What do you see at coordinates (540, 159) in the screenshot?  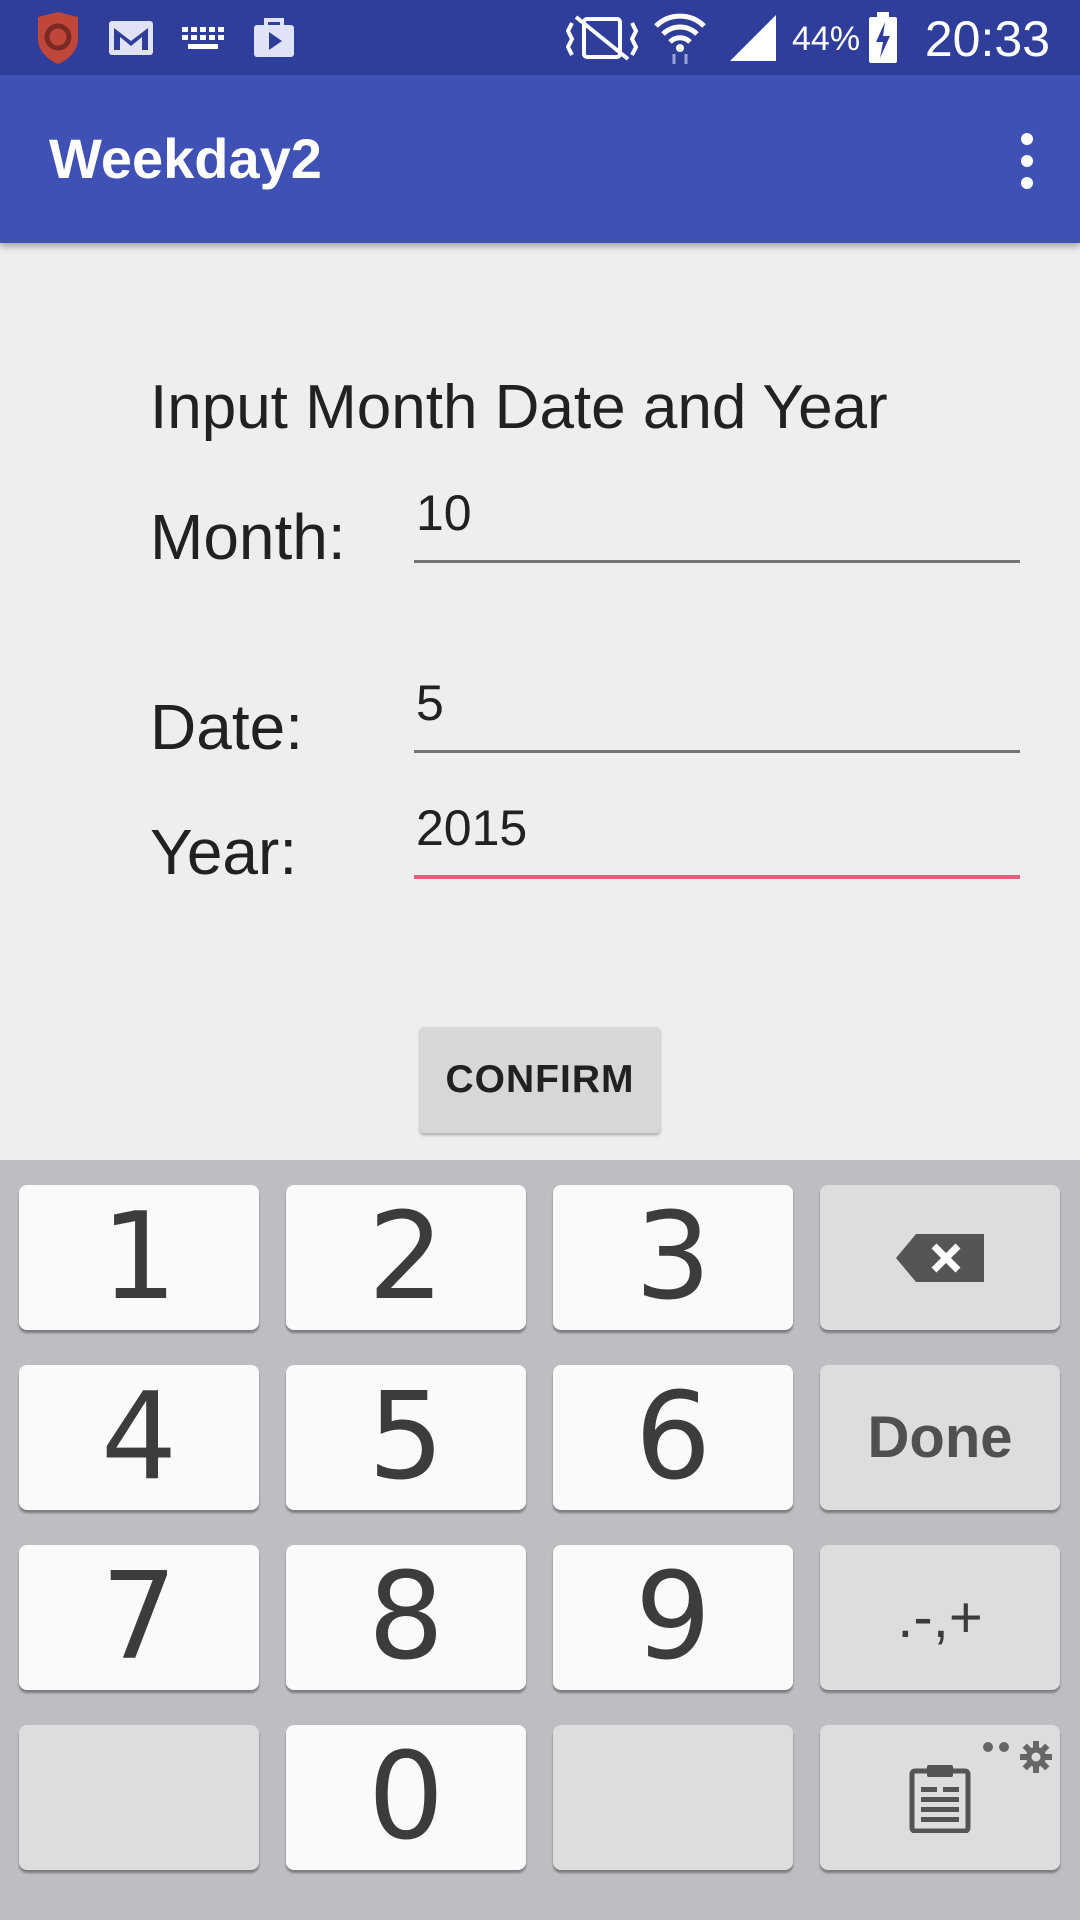 I see `app-bar: Weekday2` at bounding box center [540, 159].